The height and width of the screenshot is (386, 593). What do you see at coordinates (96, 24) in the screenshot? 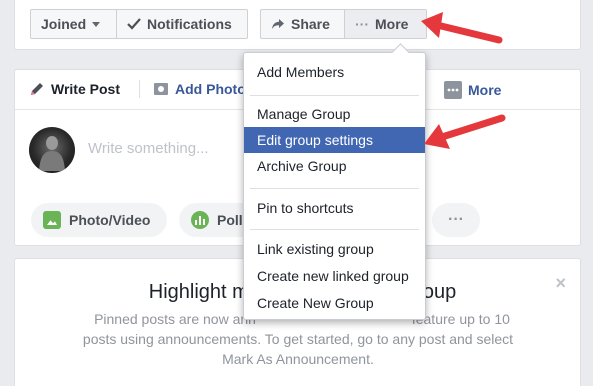
I see `chevron-down-icon` at bounding box center [96, 24].